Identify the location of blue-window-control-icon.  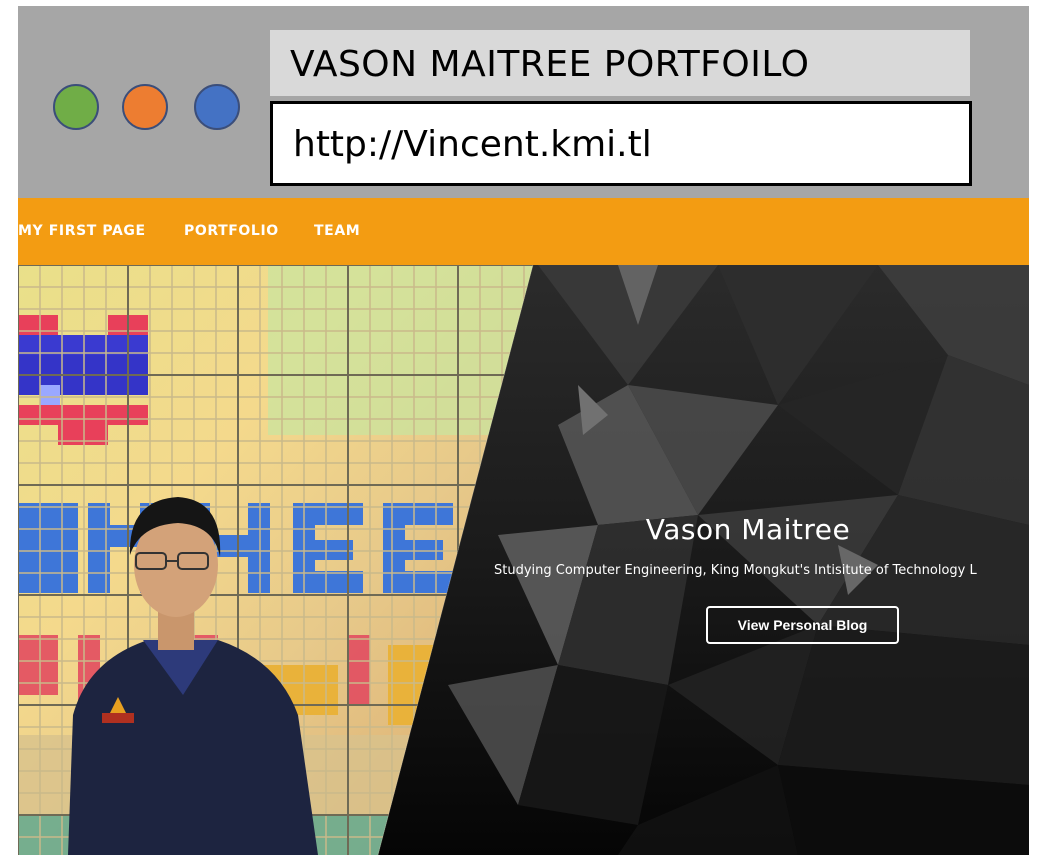
(217, 107).